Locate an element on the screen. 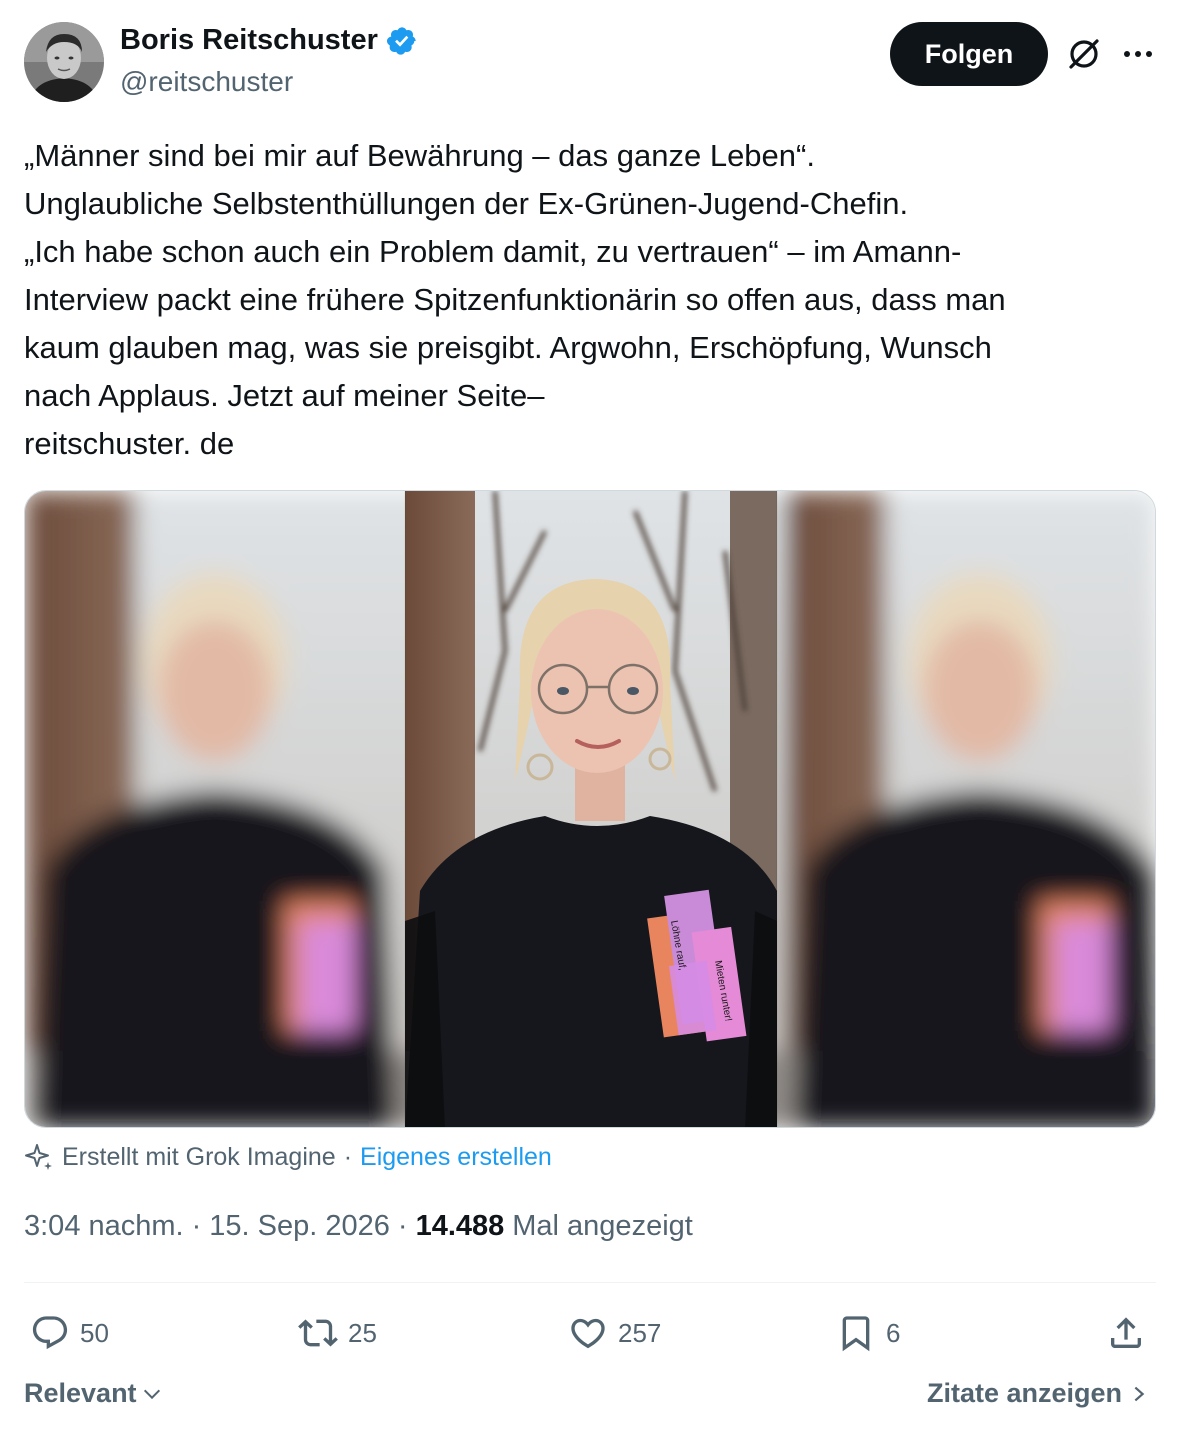 The image size is (1182, 1434). sort-label: Relevant is located at coordinates (80, 1393).